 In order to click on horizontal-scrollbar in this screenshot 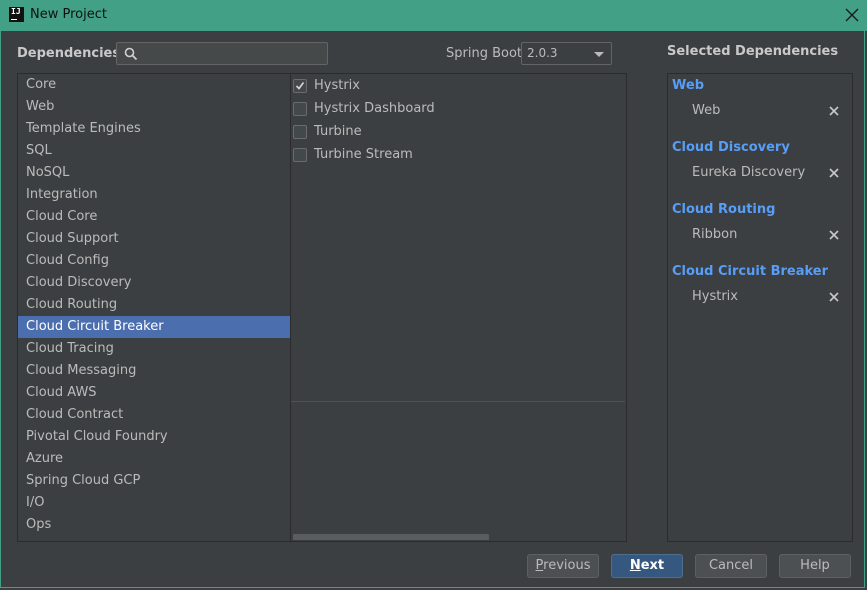, I will do `click(391, 537)`.